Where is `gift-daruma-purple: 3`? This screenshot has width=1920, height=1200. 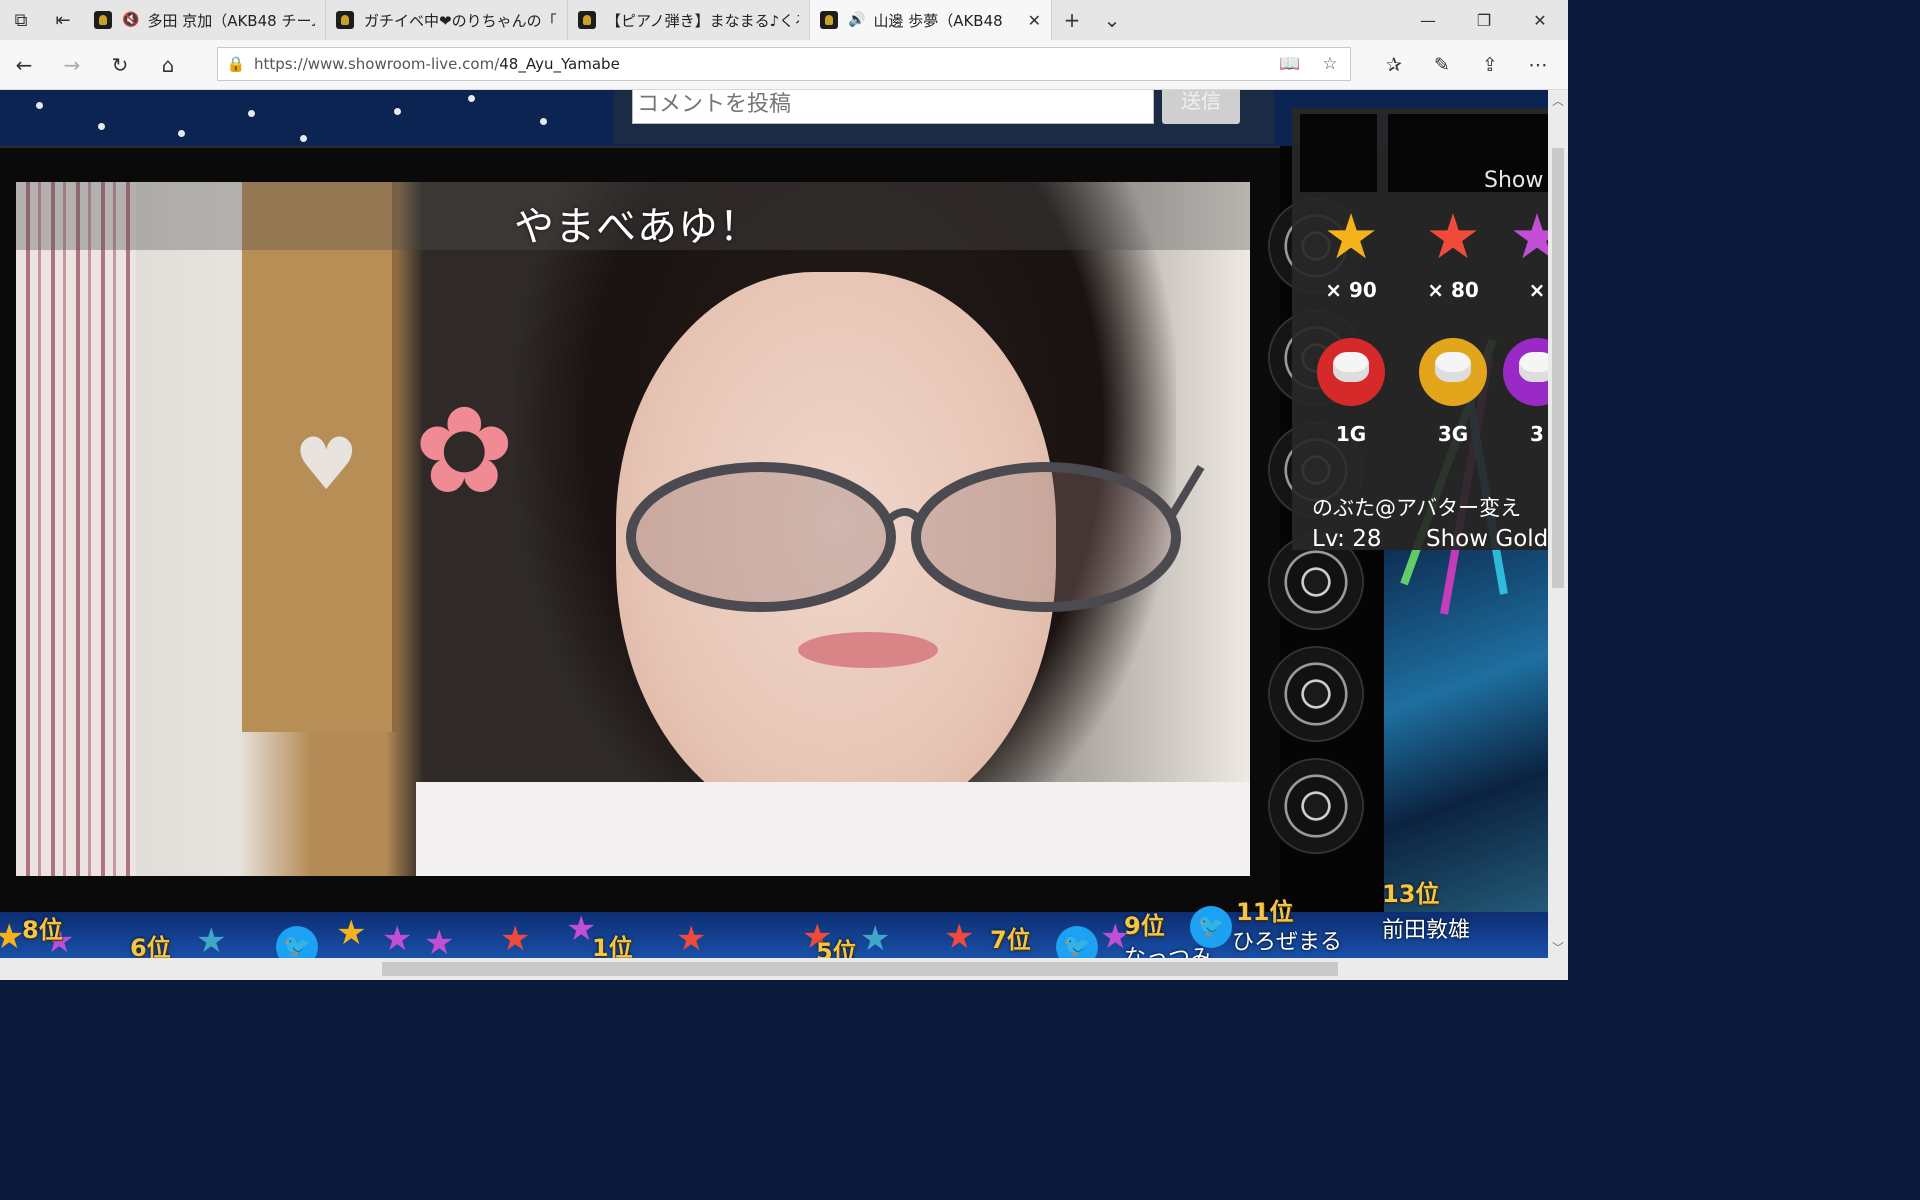 gift-daruma-purple: 3 is located at coordinates (1520, 392).